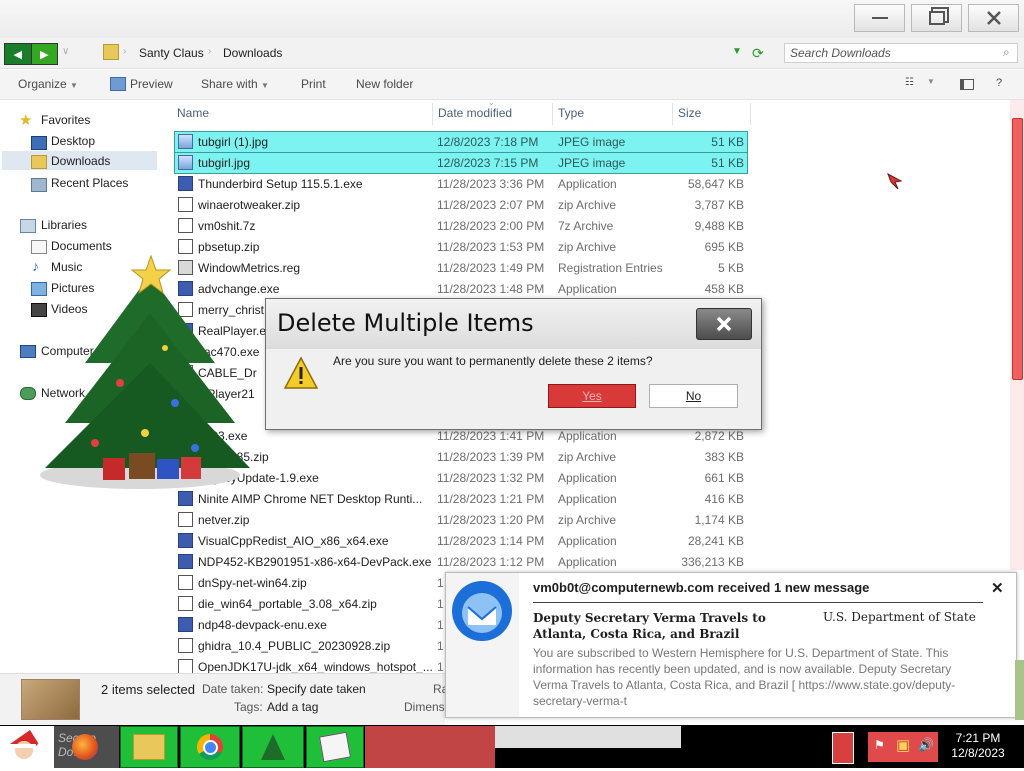  What do you see at coordinates (724, 247) in the screenshot?
I see `file-size: 695 KB` at bounding box center [724, 247].